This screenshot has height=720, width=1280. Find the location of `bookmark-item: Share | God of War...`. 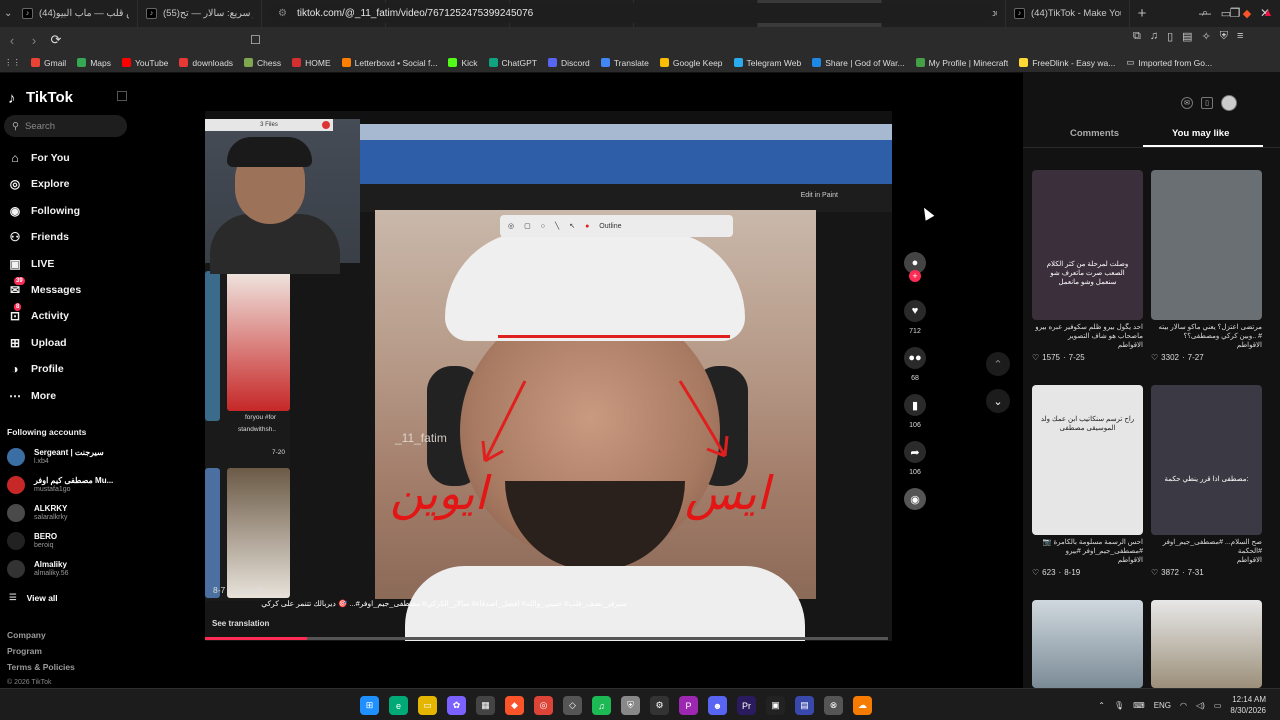

bookmark-item: Share | God of War... is located at coordinates (858, 63).